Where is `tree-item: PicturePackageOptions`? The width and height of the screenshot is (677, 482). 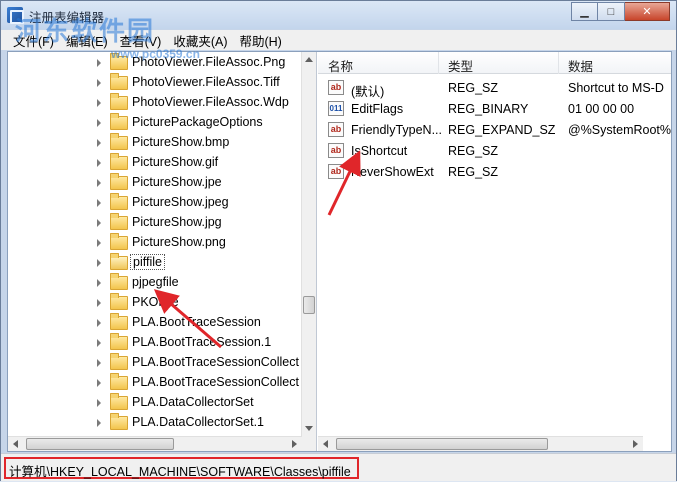 tree-item: PicturePackageOptions is located at coordinates (155, 123).